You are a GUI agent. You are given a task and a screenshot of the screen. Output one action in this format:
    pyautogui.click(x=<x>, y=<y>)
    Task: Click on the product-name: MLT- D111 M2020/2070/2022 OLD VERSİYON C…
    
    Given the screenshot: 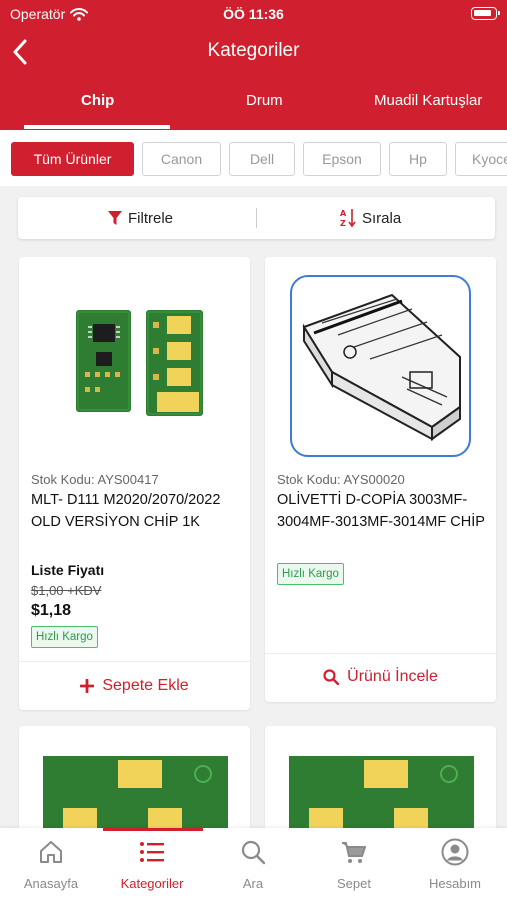 What is the action you would take?
    pyautogui.click(x=135, y=511)
    